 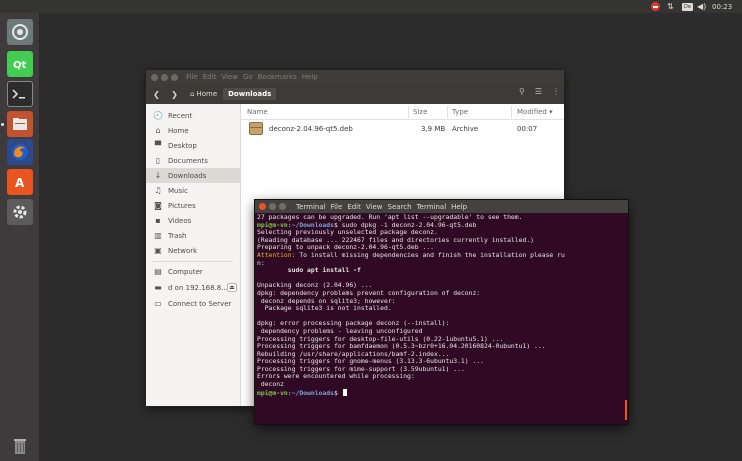 I want to click on sidebar-item-trash: ▥ Trash, so click(x=193, y=235).